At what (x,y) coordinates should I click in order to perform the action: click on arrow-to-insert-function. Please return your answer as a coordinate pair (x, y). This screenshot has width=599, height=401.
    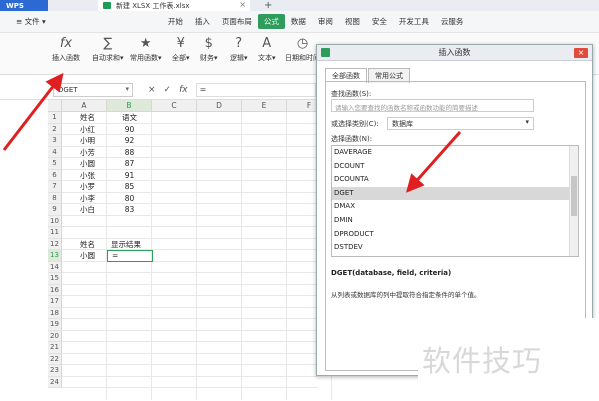
    Looking at the image, I should click on (33, 111).